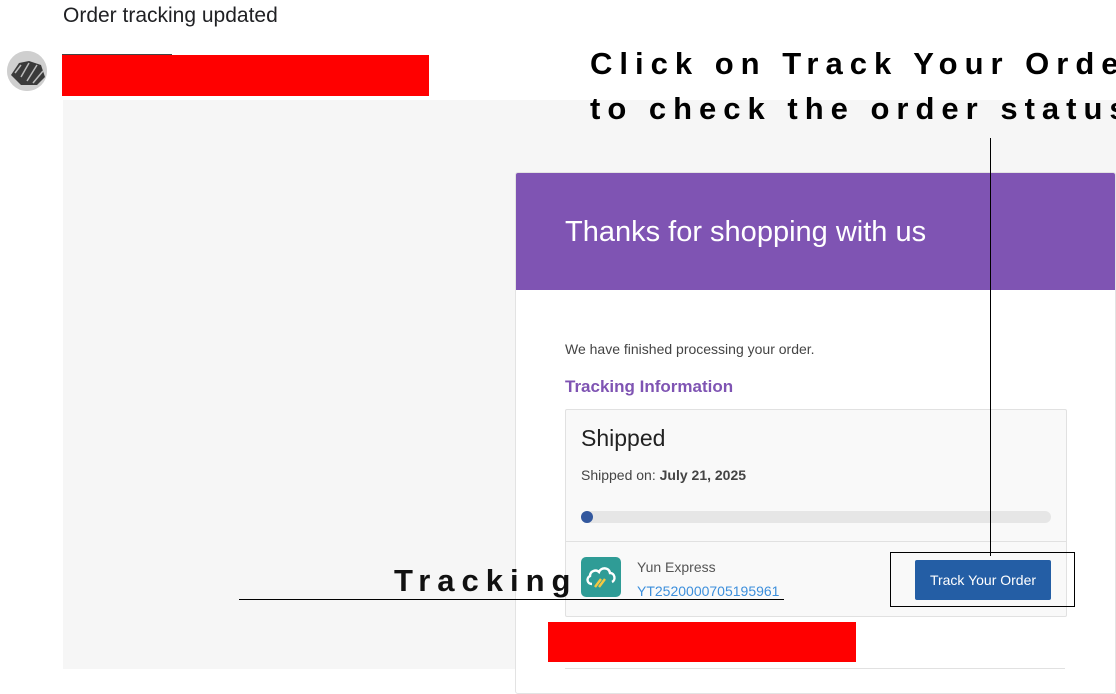 The width and height of the screenshot is (1116, 694). Describe the element at coordinates (816, 517) in the screenshot. I see `shipment-progress-bar` at that location.